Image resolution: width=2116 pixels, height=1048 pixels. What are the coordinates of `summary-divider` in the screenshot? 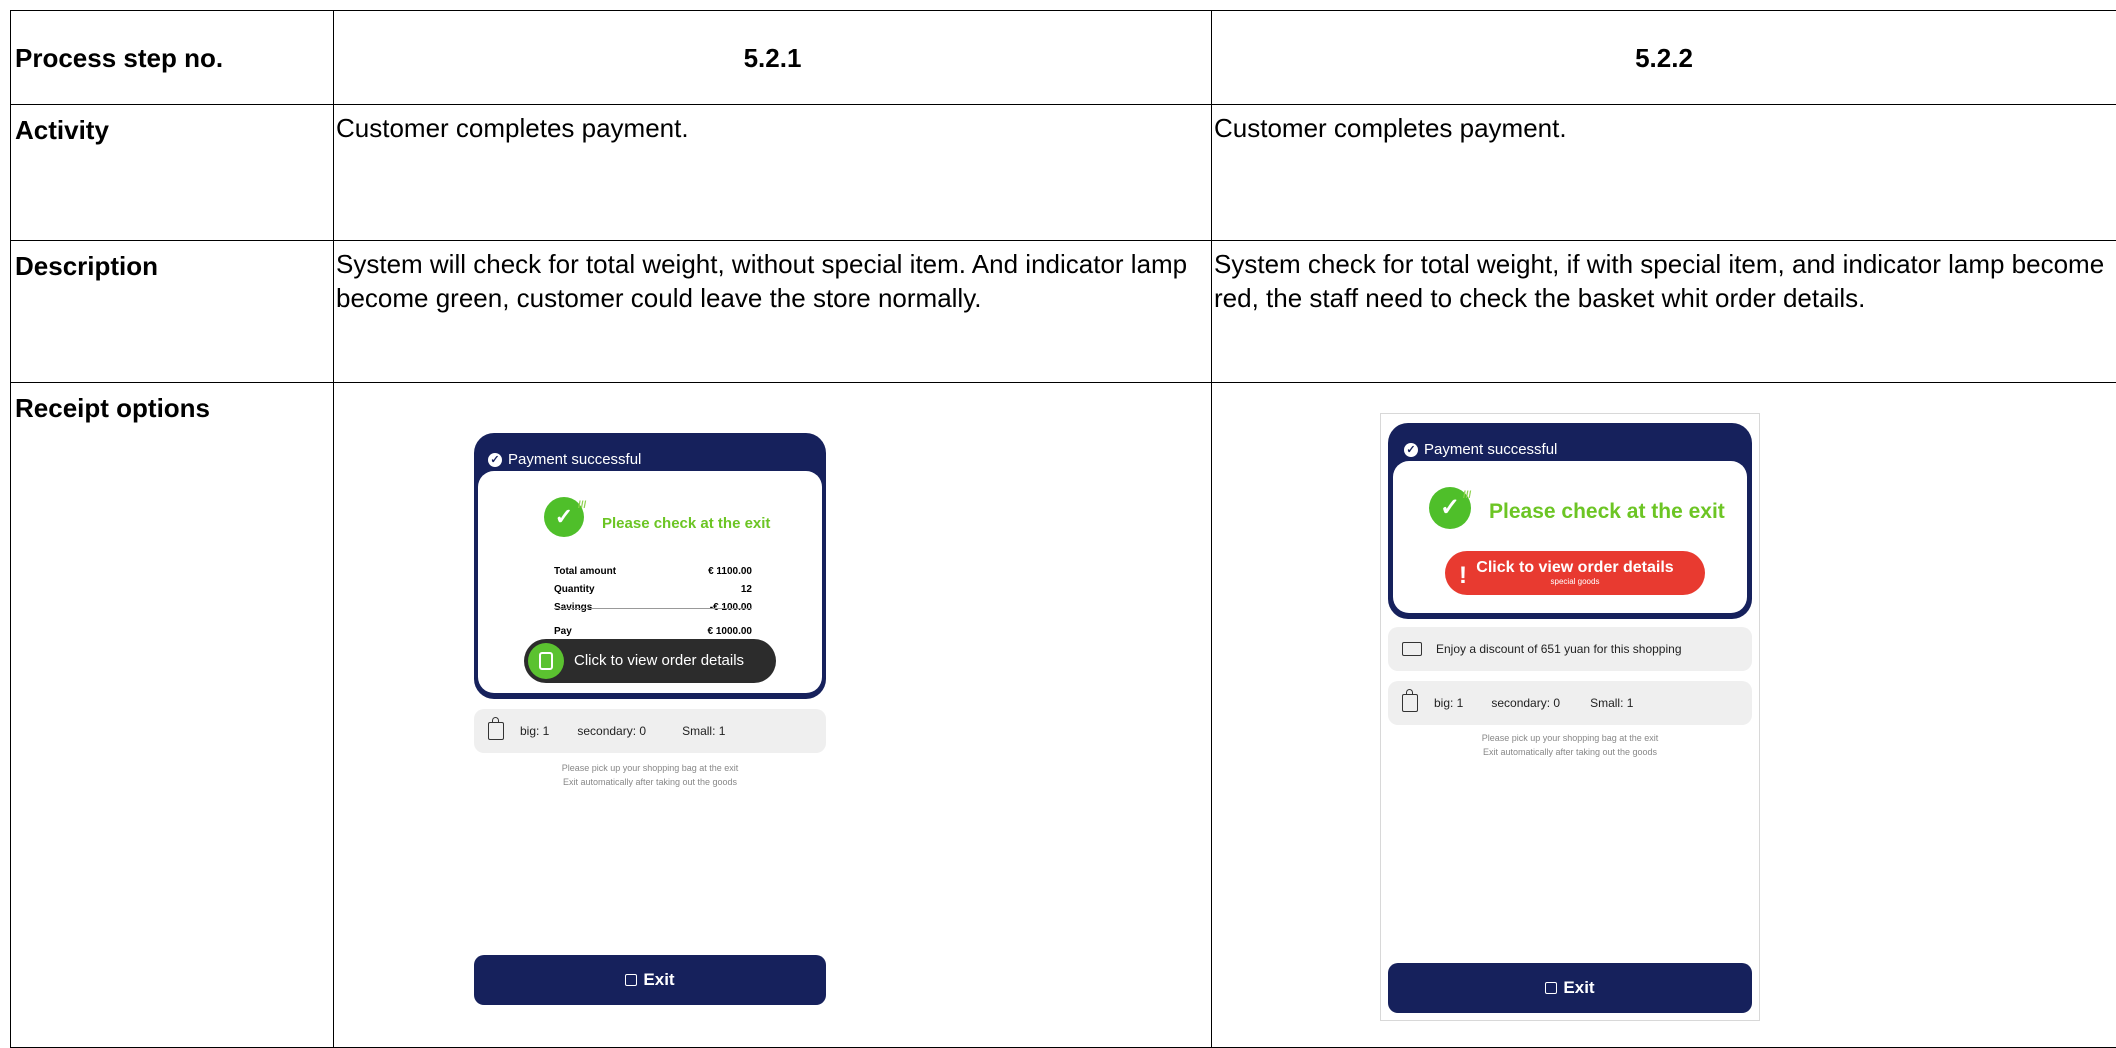 It's located at (653, 608).